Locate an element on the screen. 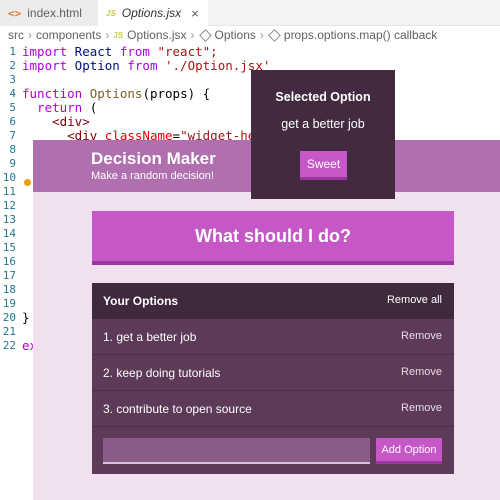  code-line: import React from "react"; is located at coordinates (120, 51).